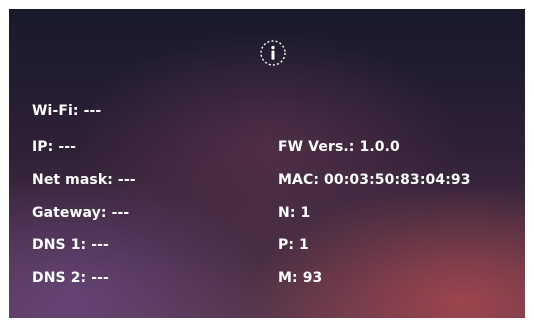 This screenshot has height=327, width=534. What do you see at coordinates (374, 180) in the screenshot?
I see `mac-address: MAC: 00:03:50:83:04:93` at bounding box center [374, 180].